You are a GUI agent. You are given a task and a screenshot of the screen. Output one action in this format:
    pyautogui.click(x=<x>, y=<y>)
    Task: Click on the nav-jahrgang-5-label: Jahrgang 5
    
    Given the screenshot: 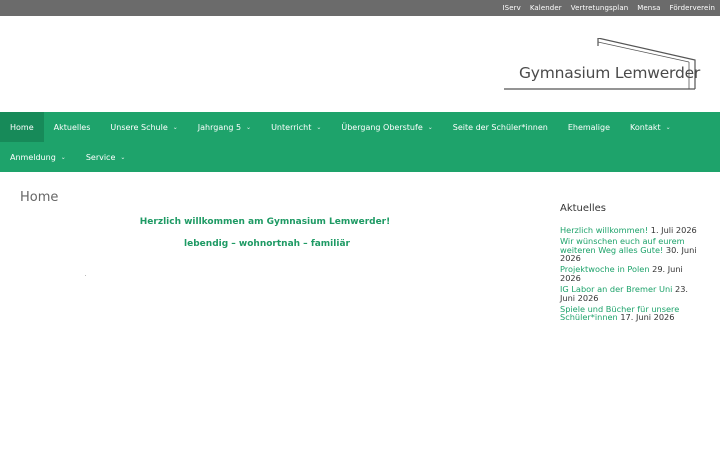 What is the action you would take?
    pyautogui.click(x=219, y=127)
    